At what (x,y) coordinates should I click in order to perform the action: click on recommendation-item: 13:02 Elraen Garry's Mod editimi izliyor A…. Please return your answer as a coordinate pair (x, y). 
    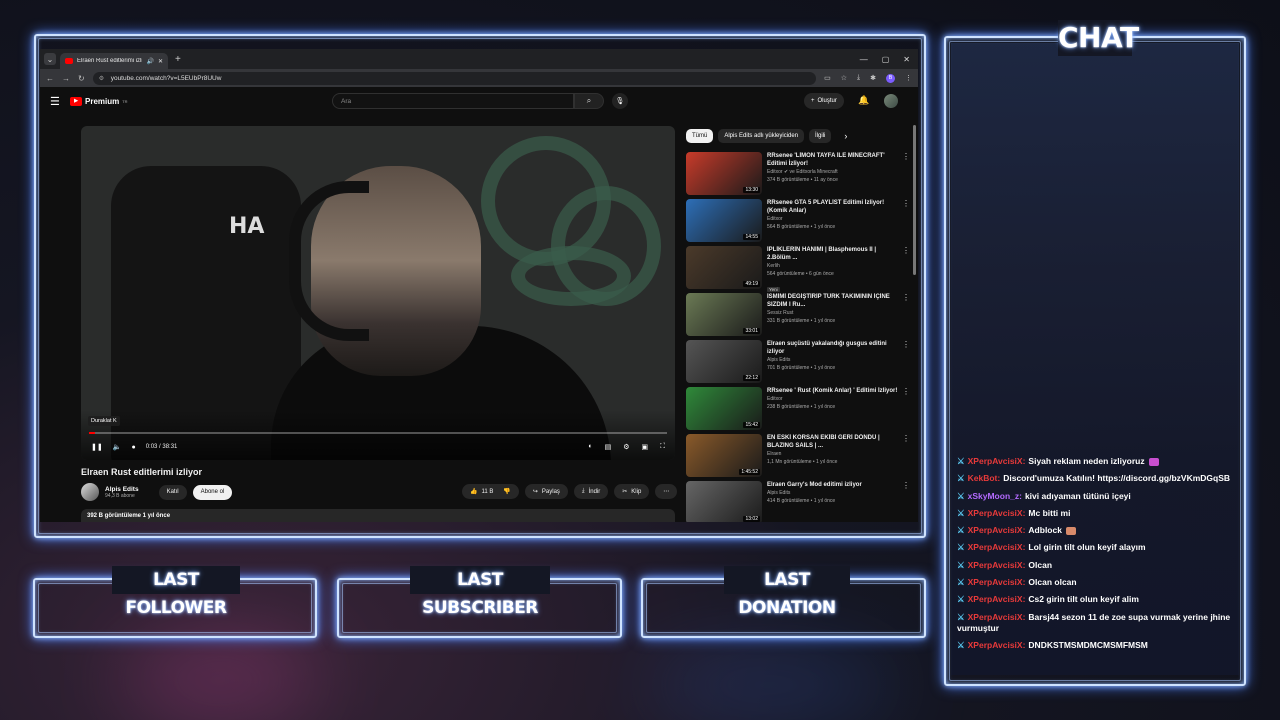
    Looking at the image, I should click on (799, 501).